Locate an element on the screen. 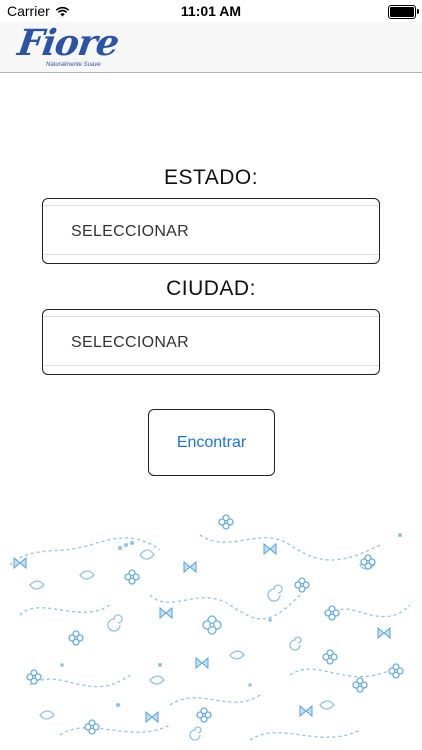  status-bar: Carrier 11:01 AM is located at coordinates (211, 11).